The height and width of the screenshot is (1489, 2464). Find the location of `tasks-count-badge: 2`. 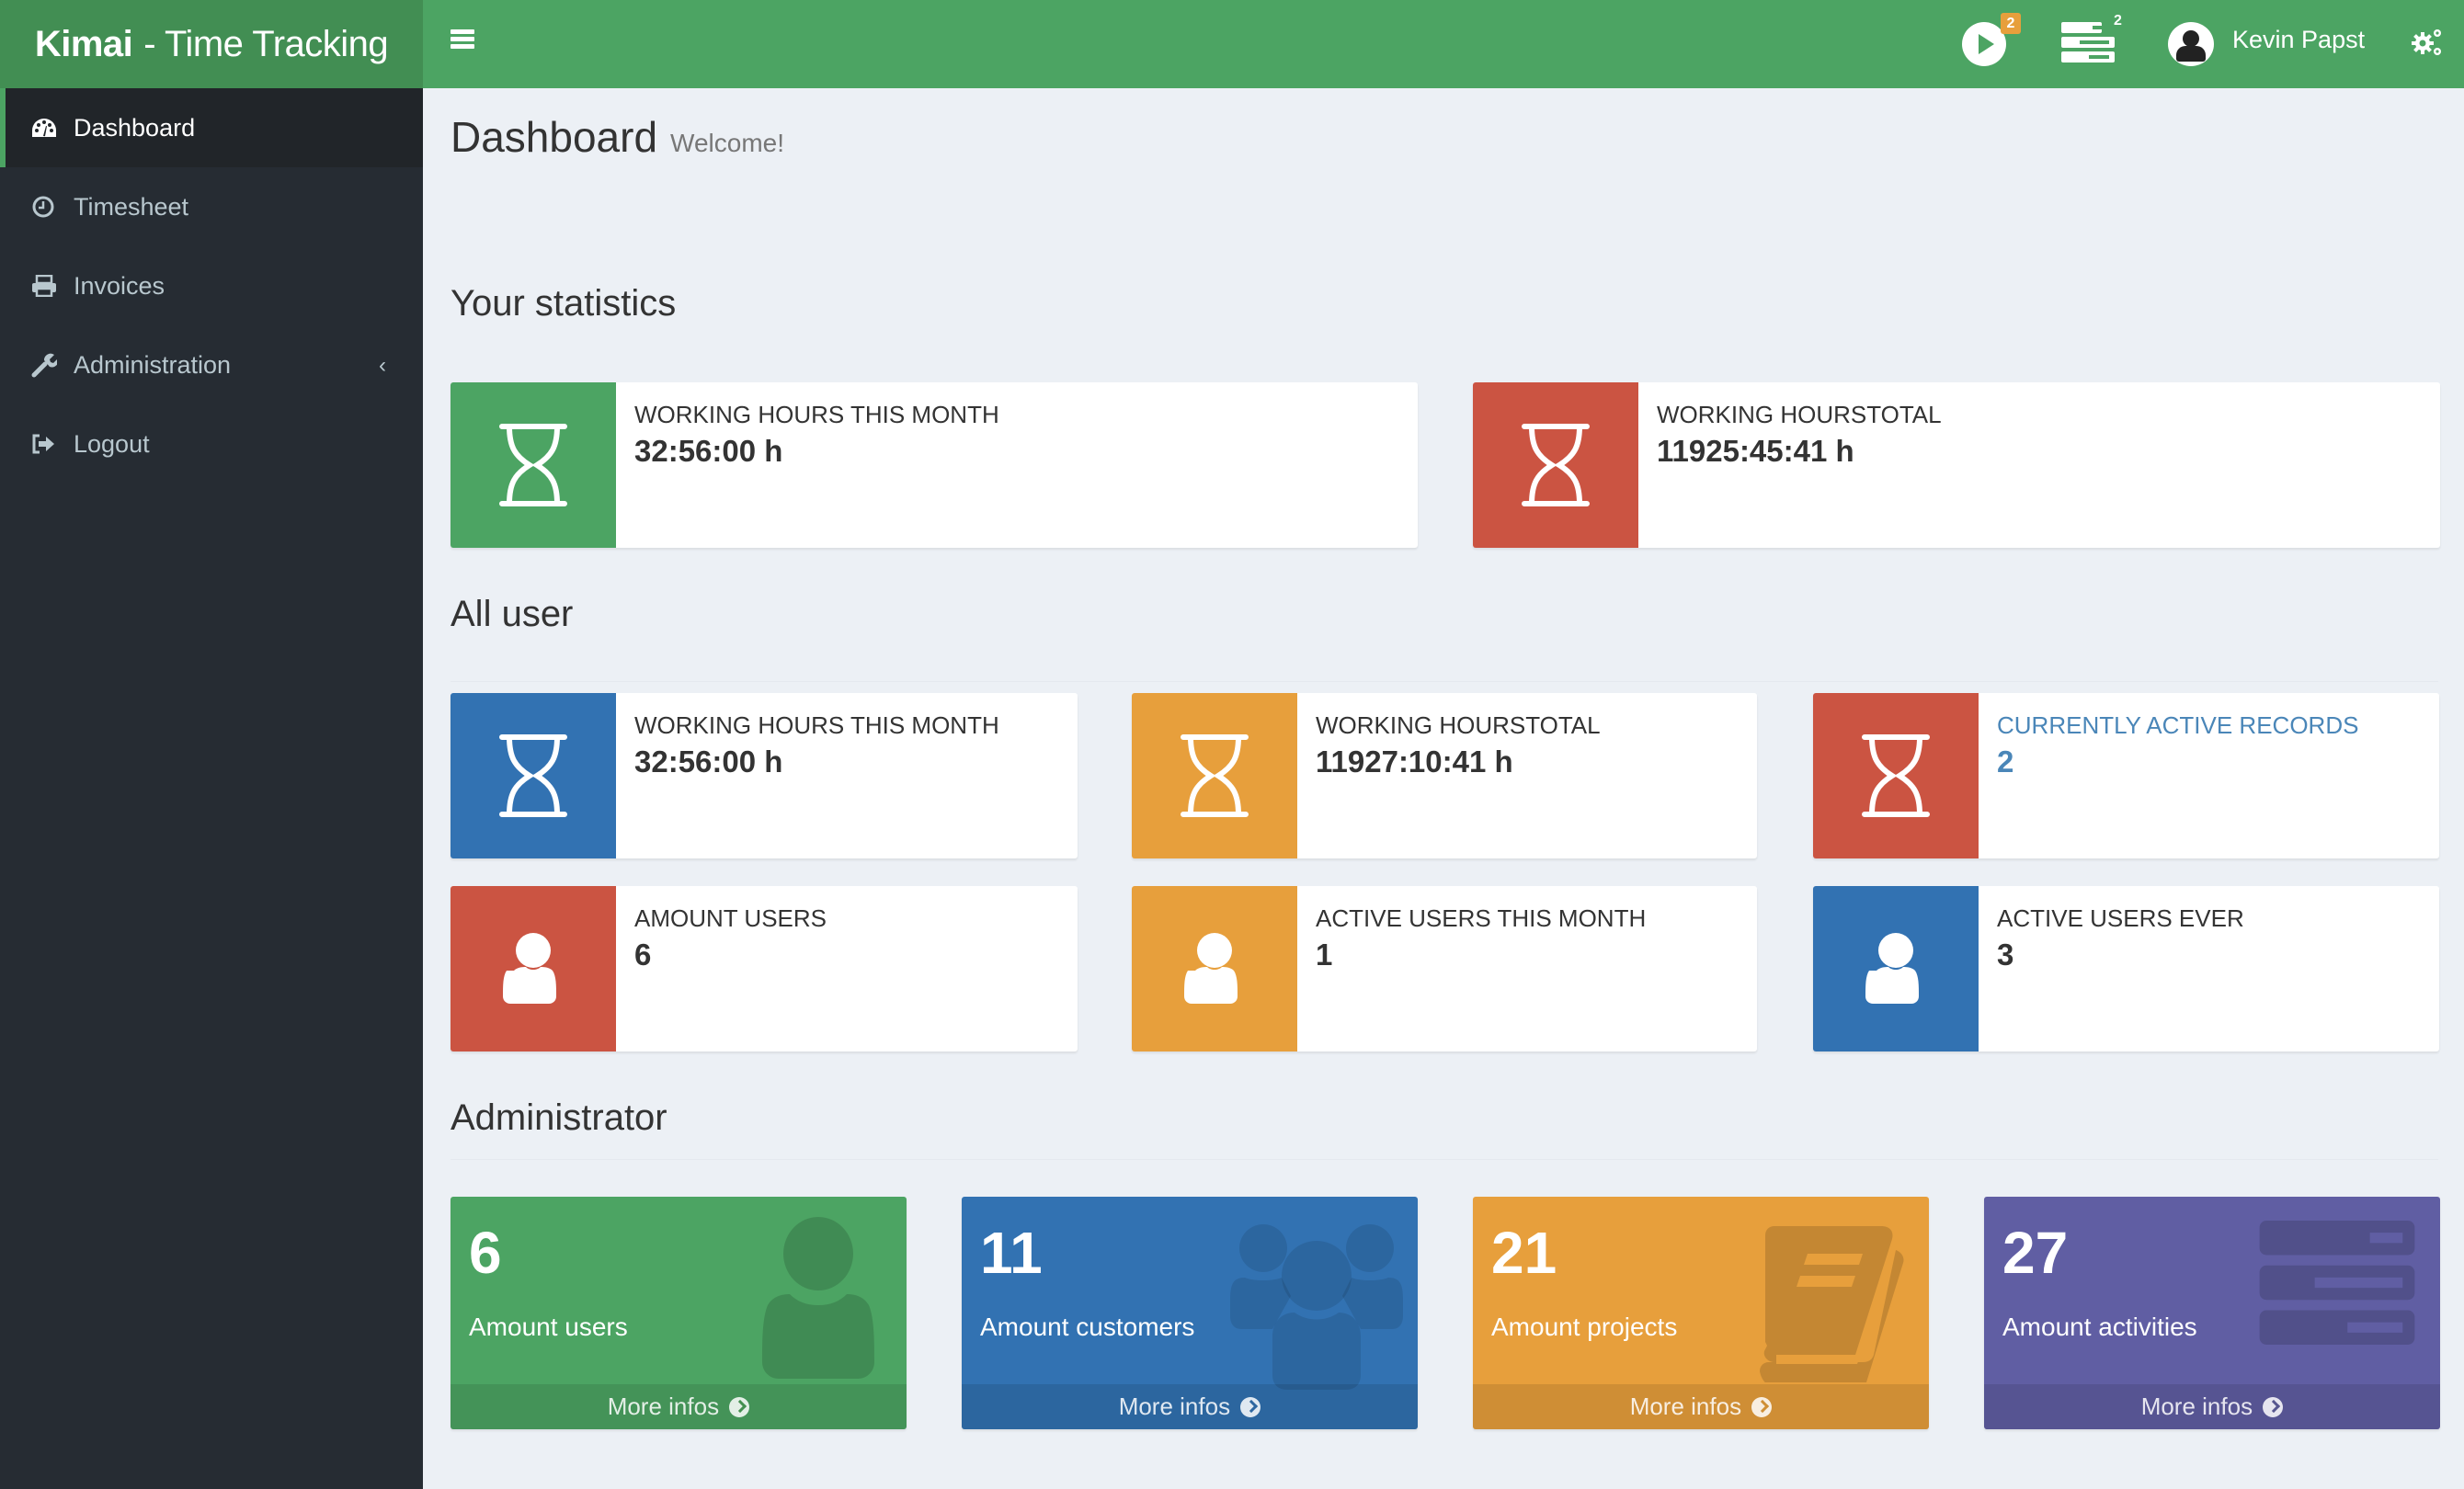

tasks-count-badge: 2 is located at coordinates (2118, 20).